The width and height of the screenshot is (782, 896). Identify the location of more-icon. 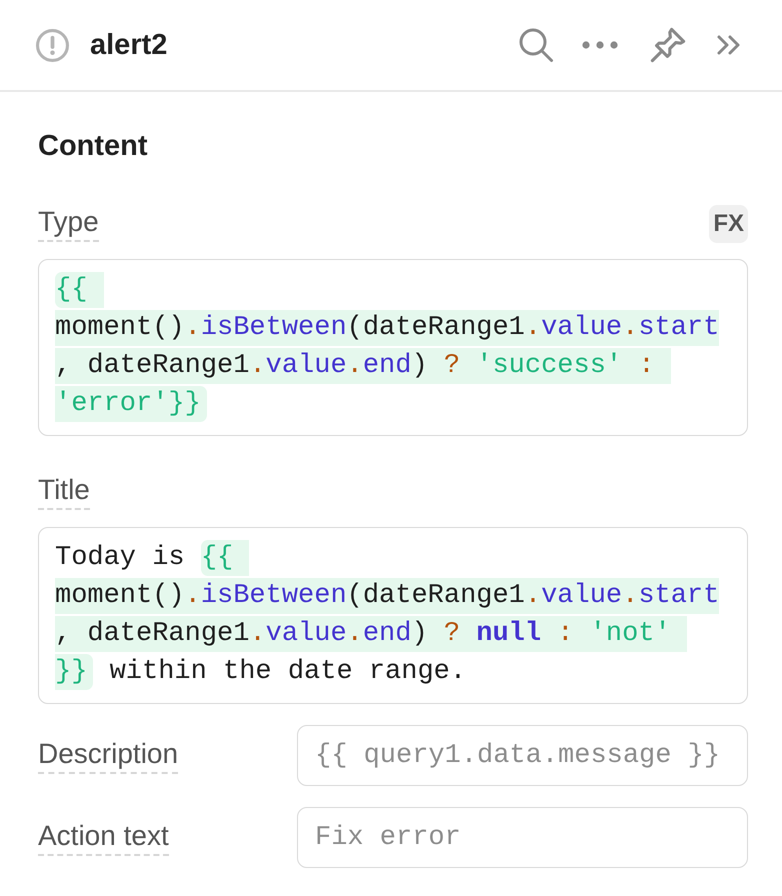
(600, 45).